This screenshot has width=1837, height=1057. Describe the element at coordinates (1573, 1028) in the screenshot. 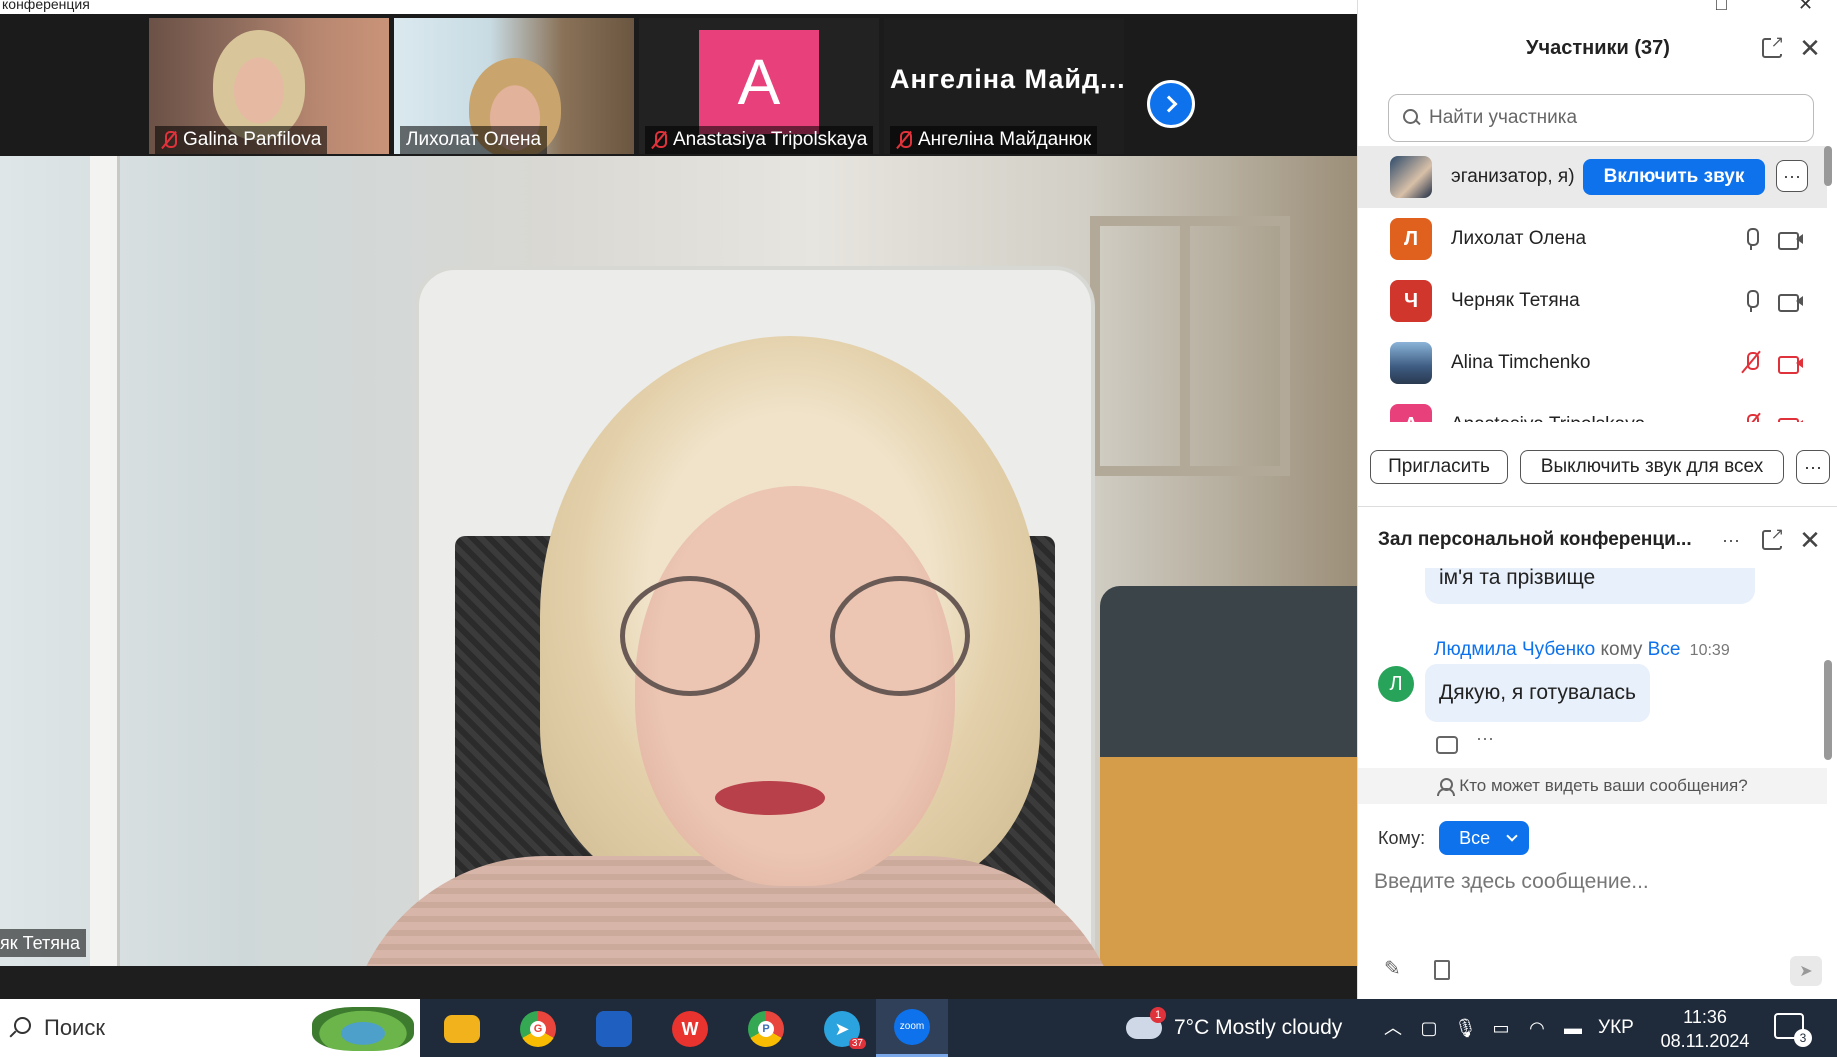

I see `battery-icon: ▬` at that location.